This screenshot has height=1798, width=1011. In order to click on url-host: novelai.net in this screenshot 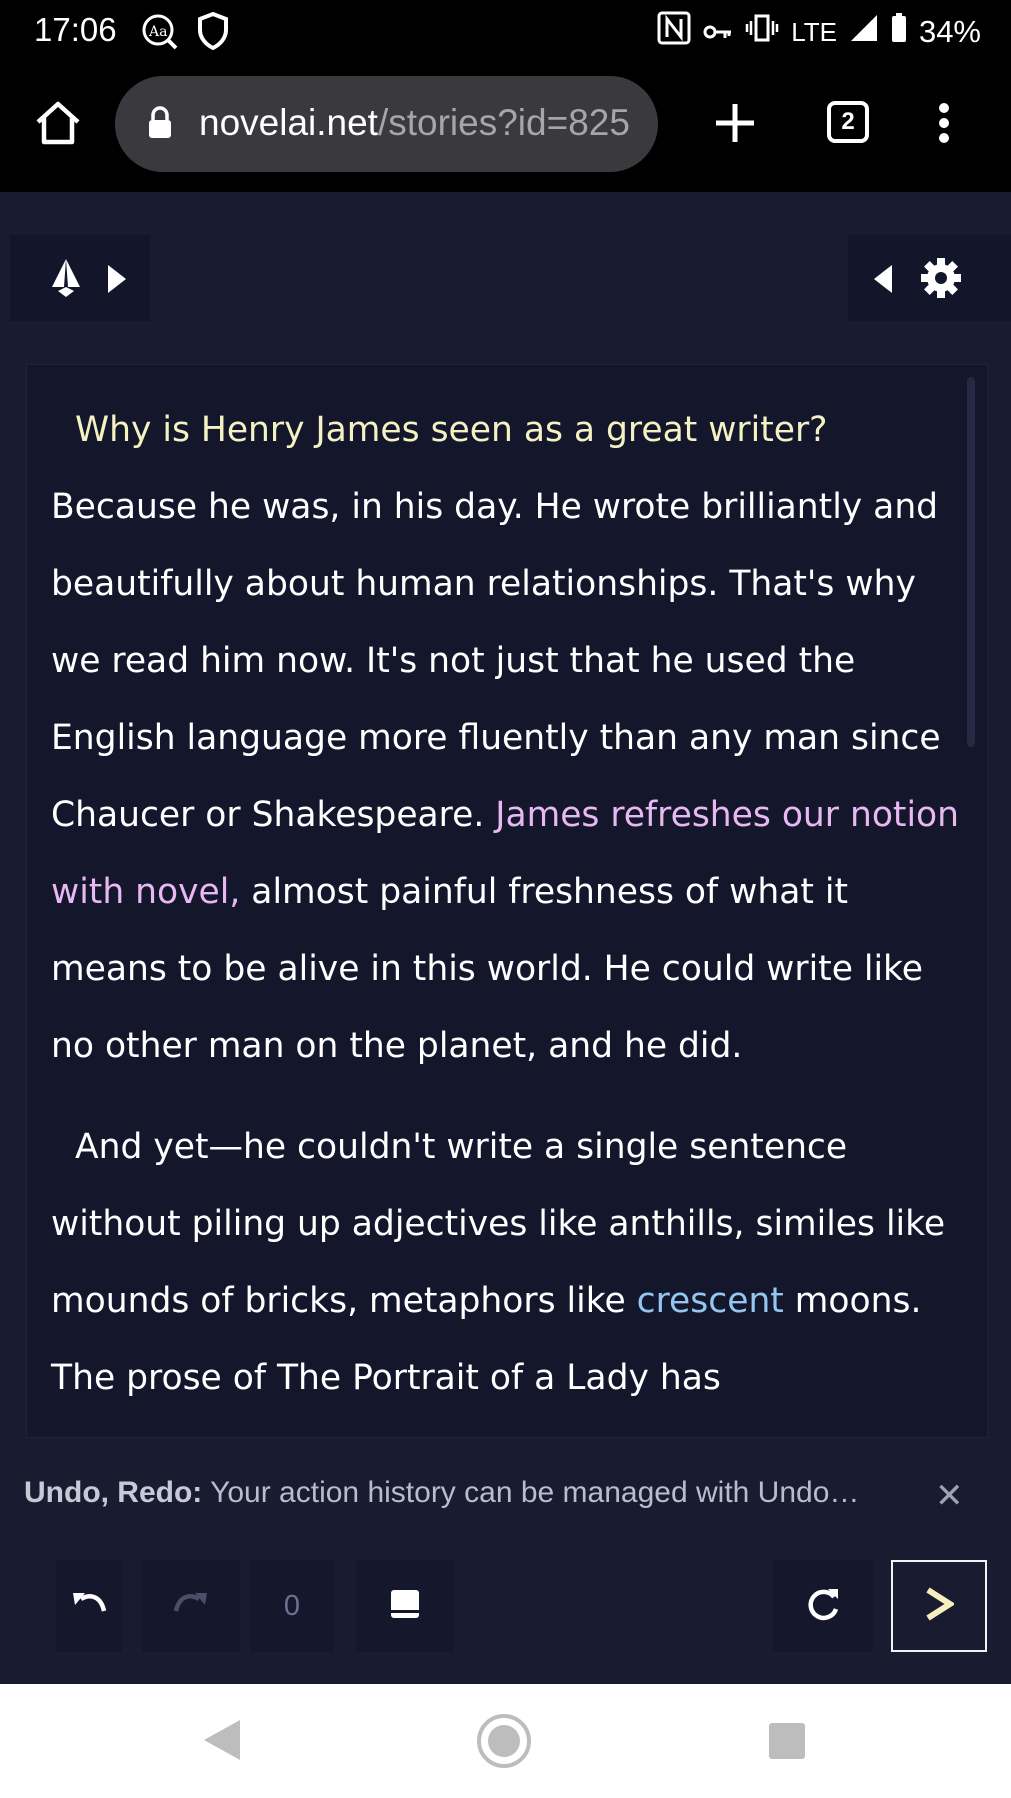, I will do `click(288, 122)`.